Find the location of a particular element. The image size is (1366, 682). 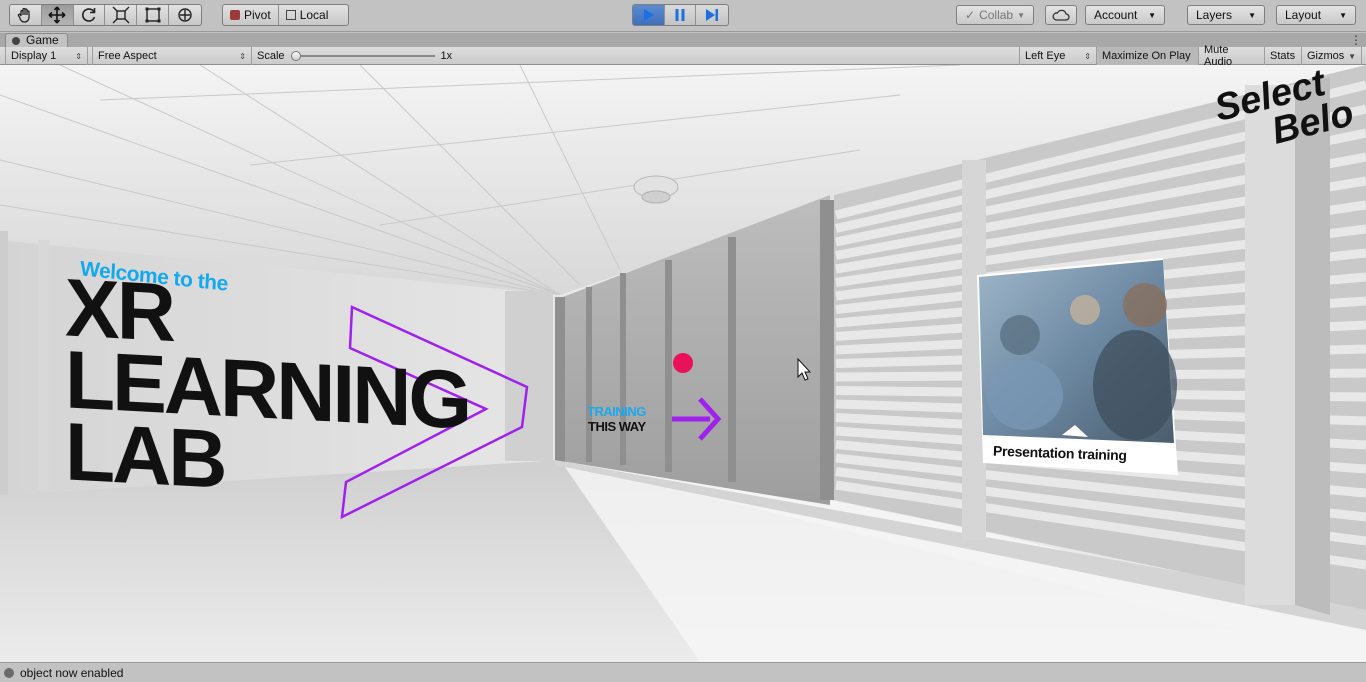

transform-tools is located at coordinates (105, 15).